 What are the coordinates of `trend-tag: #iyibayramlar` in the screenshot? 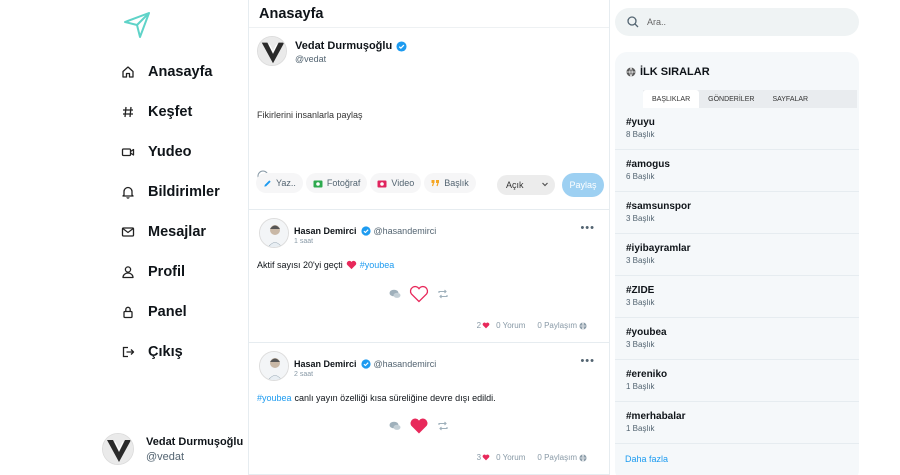 It's located at (658, 248).